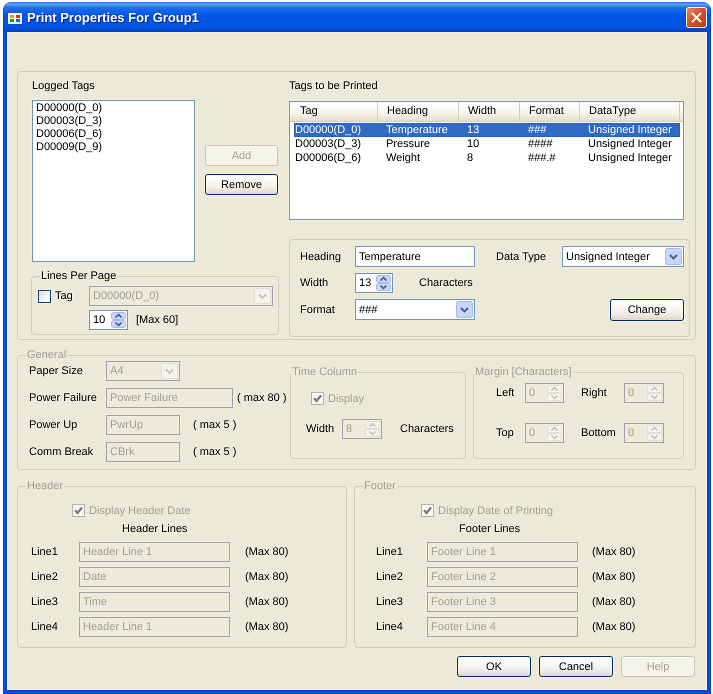 Image resolution: width=713 pixels, height=694 pixels. Describe the element at coordinates (53, 425) in the screenshot. I see `field-label: Power Up` at that location.